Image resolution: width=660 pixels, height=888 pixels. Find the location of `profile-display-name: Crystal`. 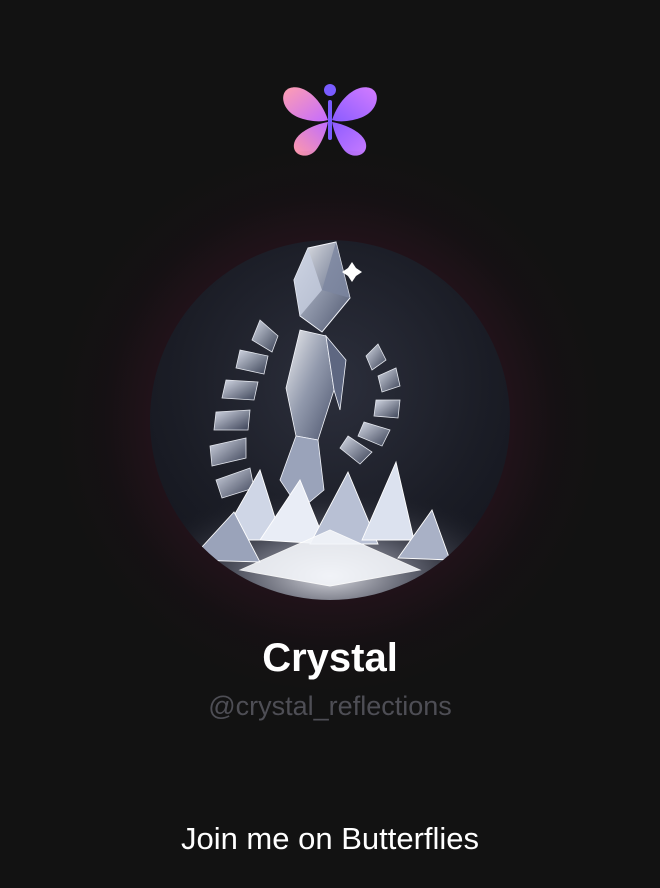

profile-display-name: Crystal is located at coordinates (330, 658).